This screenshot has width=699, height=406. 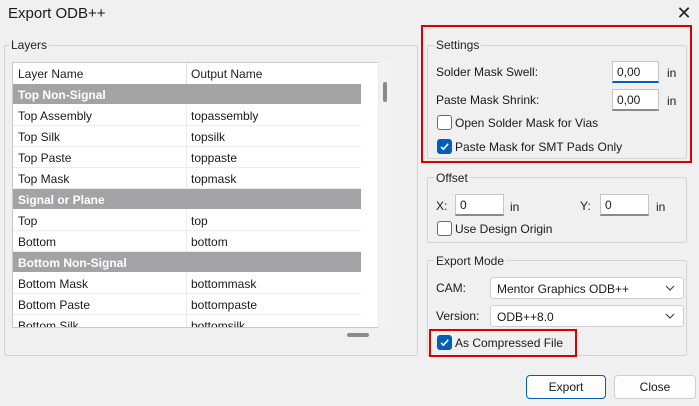 I want to click on layer-row: Bottom bottom, so click(x=187, y=241).